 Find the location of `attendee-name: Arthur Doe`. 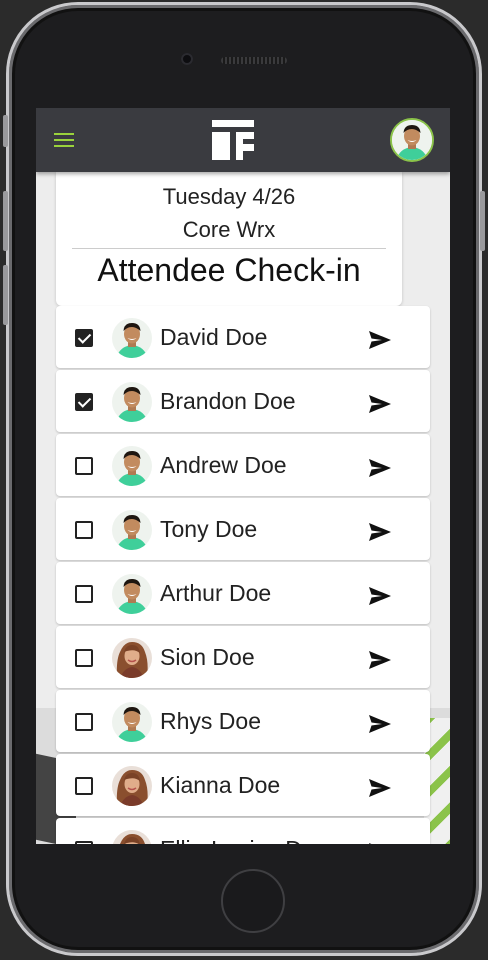

attendee-name: Arthur Doe is located at coordinates (216, 593).